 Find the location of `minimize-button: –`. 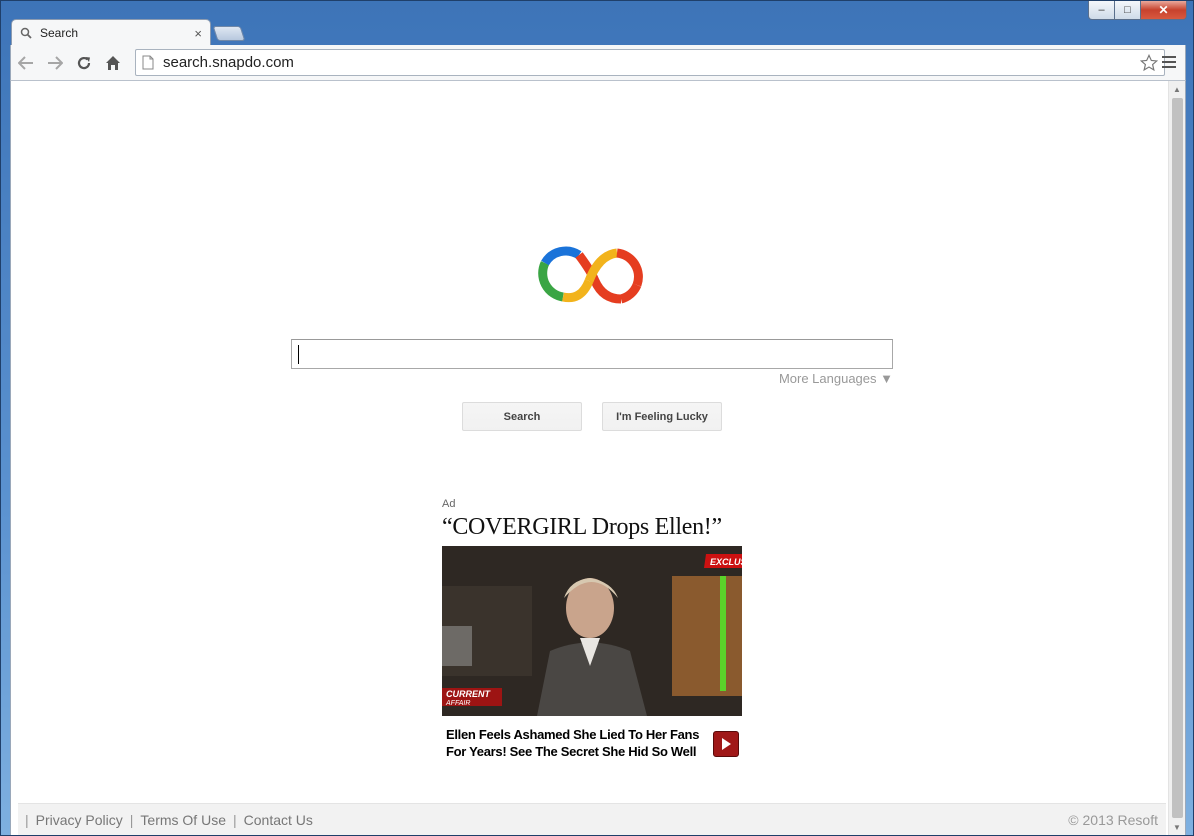

minimize-button: – is located at coordinates (1101, 10).